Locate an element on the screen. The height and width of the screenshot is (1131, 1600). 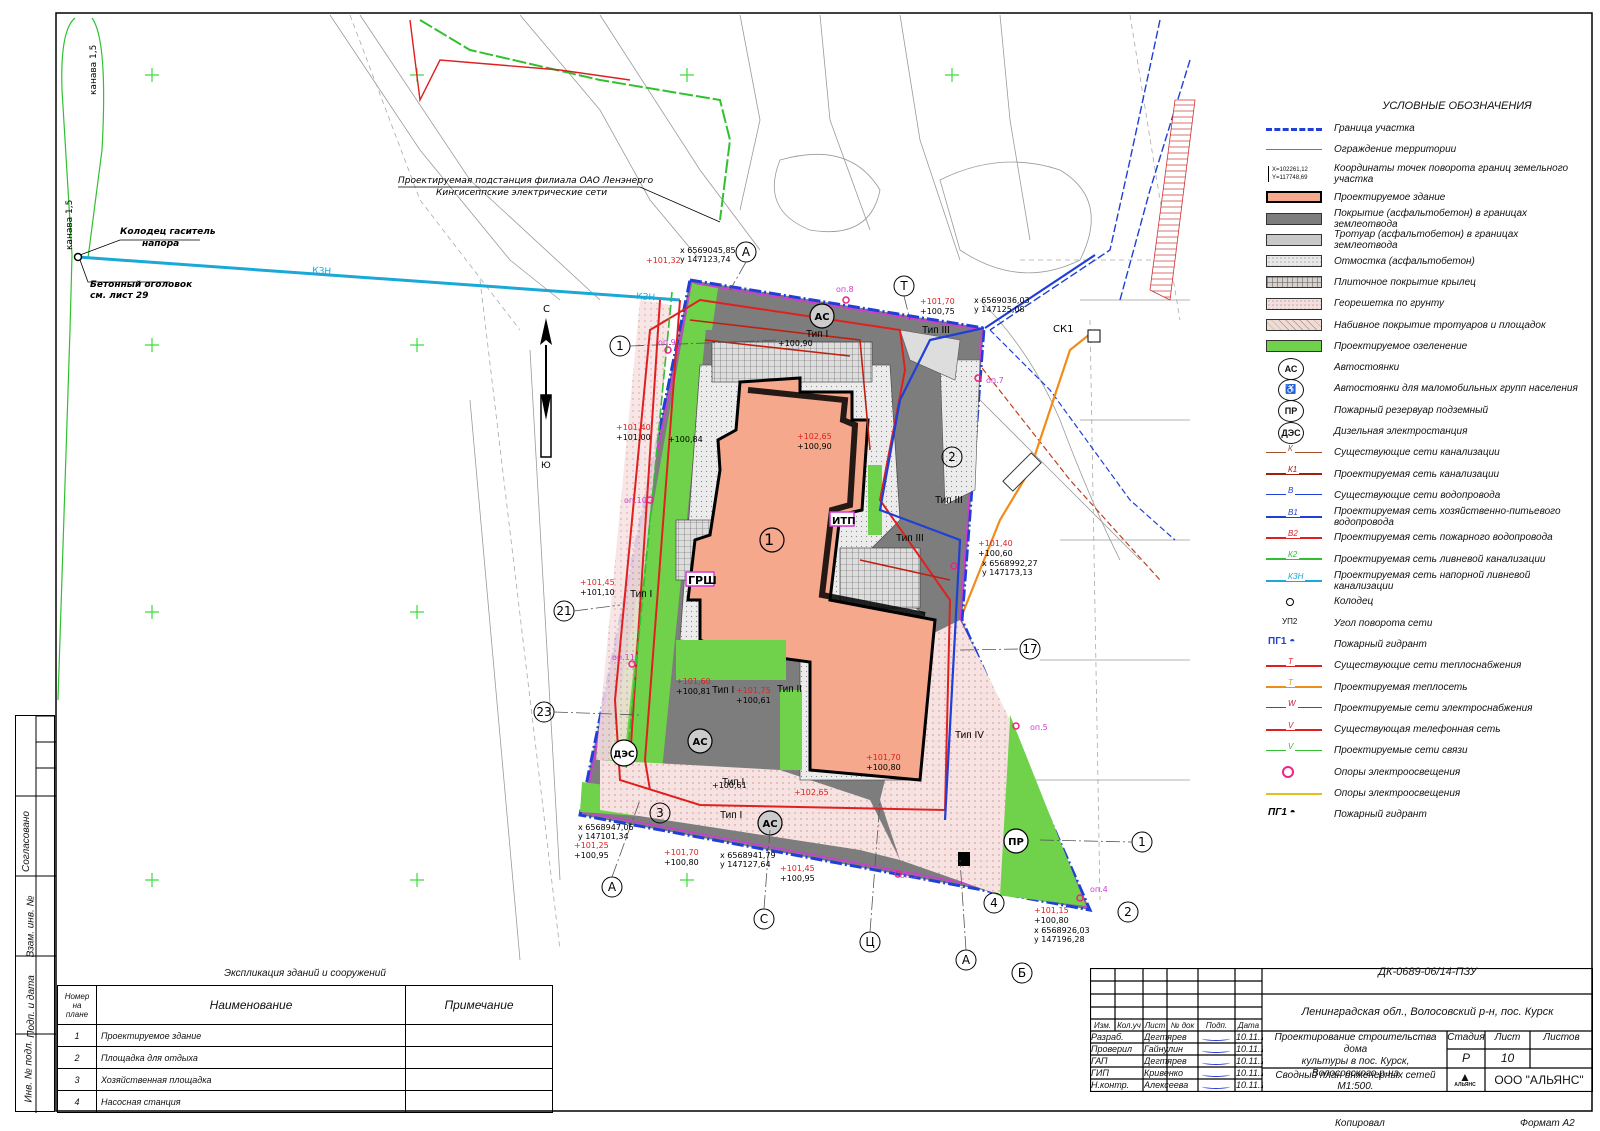
stage-header: Стадия is located at coordinates (1466, 1037).